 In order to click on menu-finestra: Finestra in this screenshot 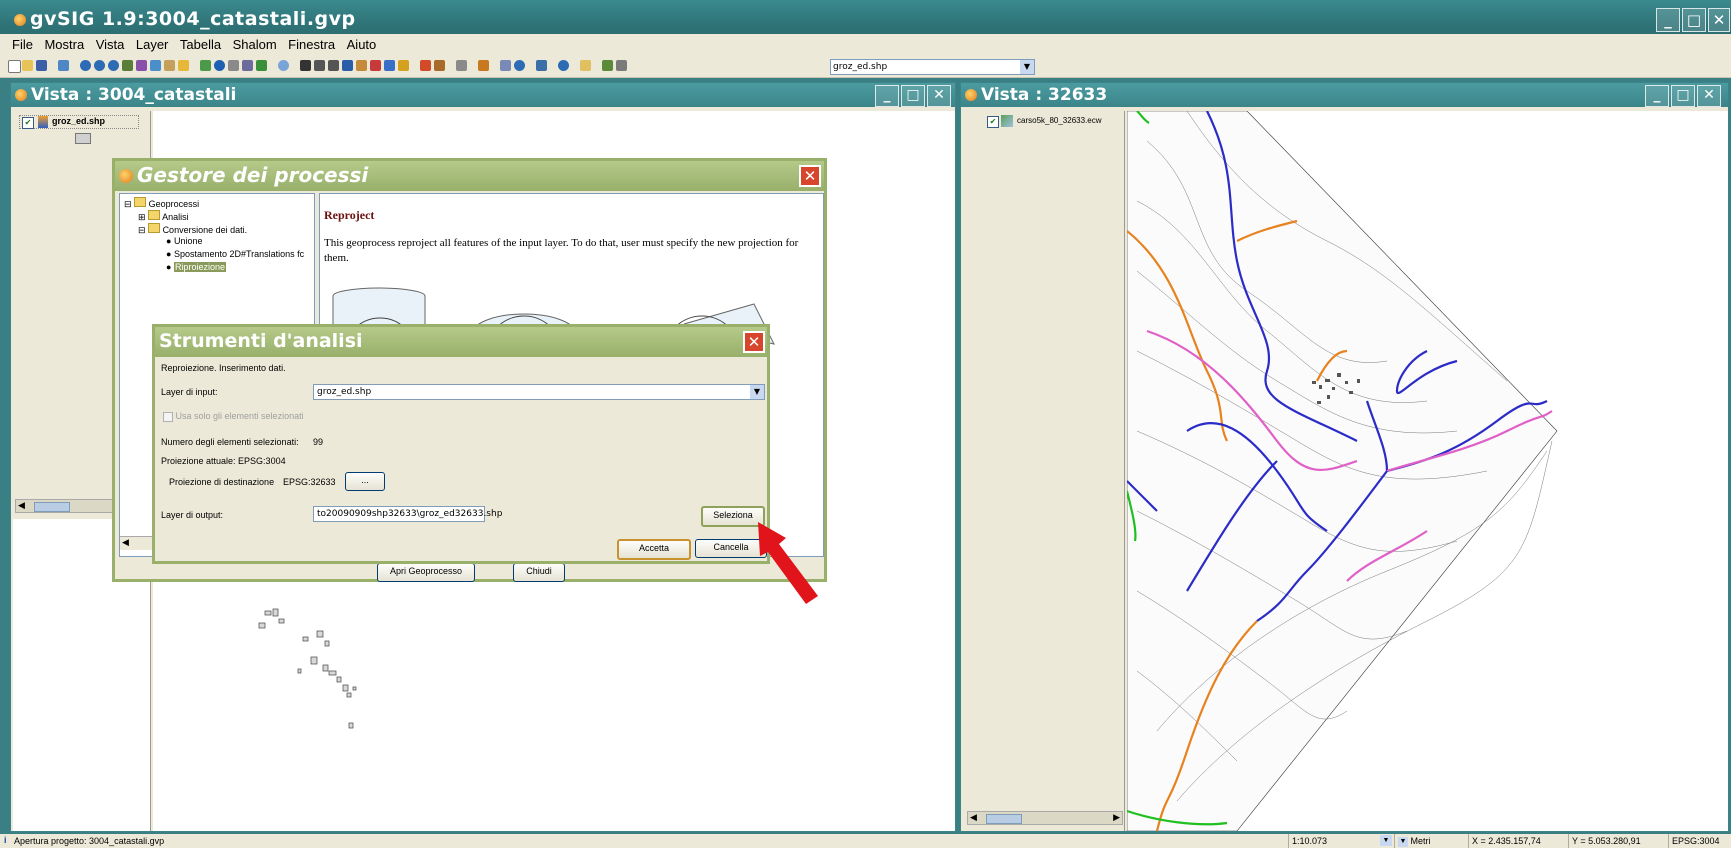, I will do `click(311, 43)`.